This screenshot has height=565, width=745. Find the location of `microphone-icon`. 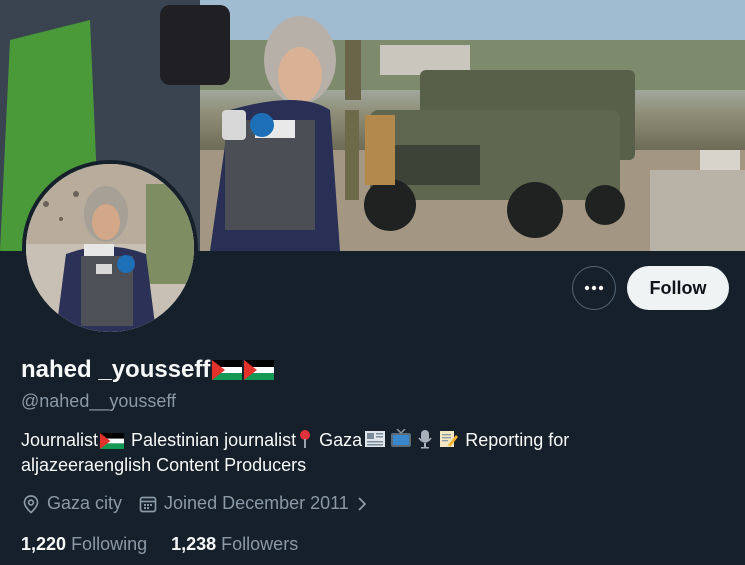

microphone-icon is located at coordinates (425, 439).